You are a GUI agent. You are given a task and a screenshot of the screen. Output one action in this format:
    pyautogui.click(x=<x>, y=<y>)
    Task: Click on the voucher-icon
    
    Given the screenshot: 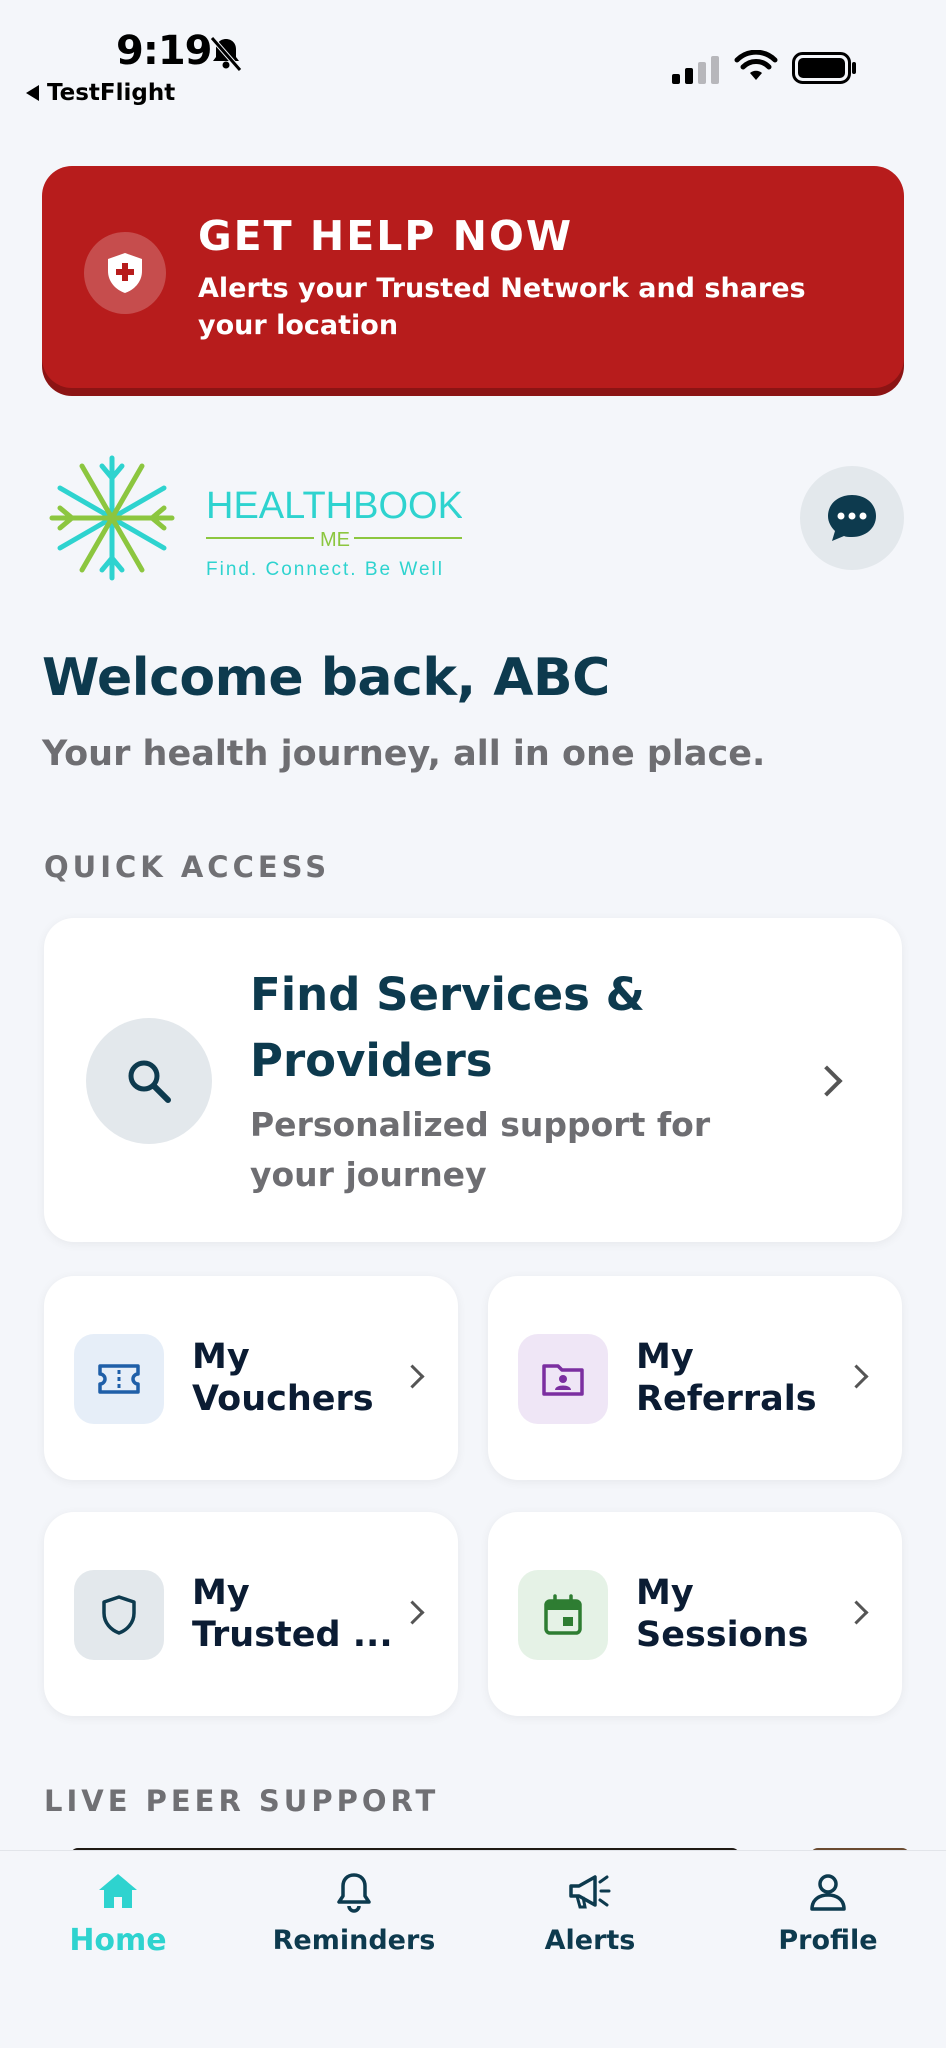 What is the action you would take?
    pyautogui.click(x=119, y=1379)
    